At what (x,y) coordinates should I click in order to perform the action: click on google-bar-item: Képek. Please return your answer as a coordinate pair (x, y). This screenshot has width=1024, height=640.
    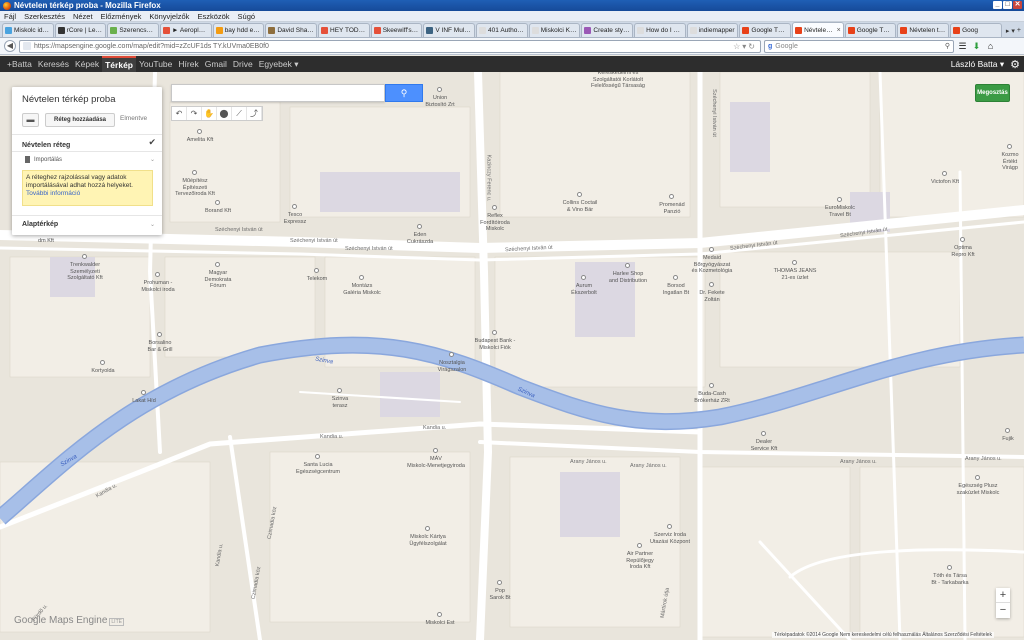
    Looking at the image, I should click on (87, 64).